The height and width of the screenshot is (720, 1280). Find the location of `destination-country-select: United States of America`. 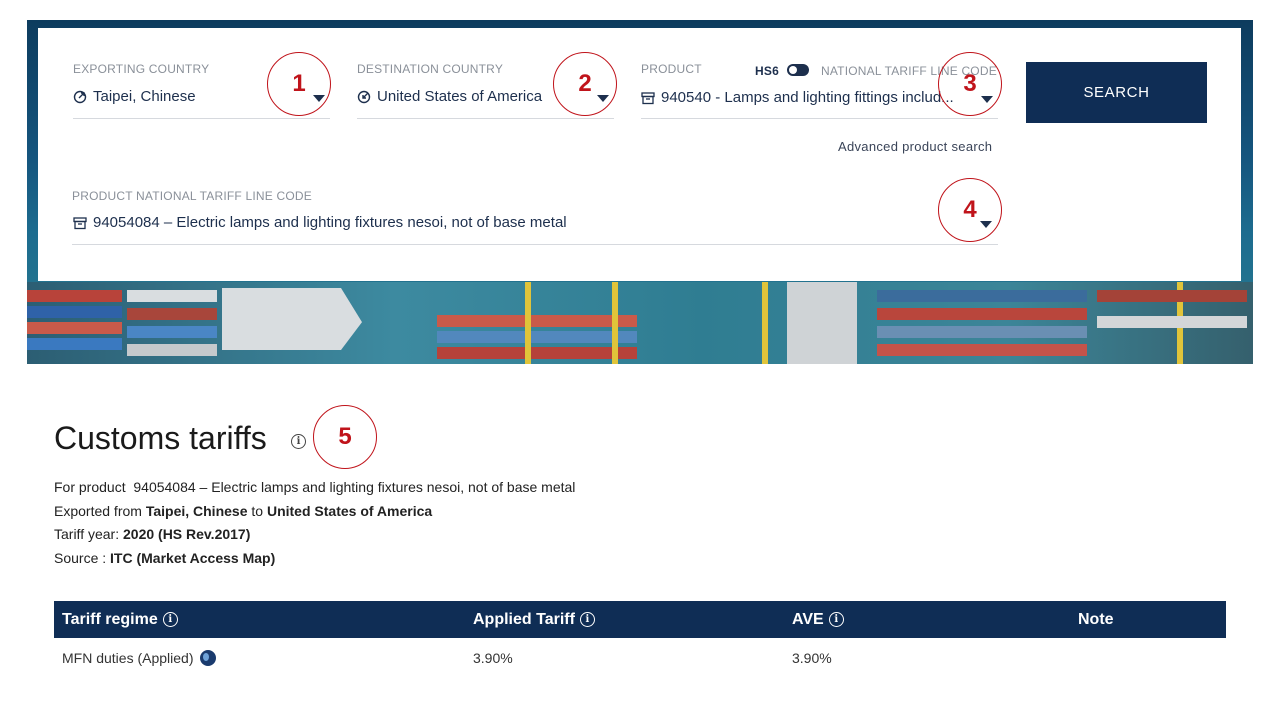

destination-country-select: United States of America is located at coordinates (449, 96).